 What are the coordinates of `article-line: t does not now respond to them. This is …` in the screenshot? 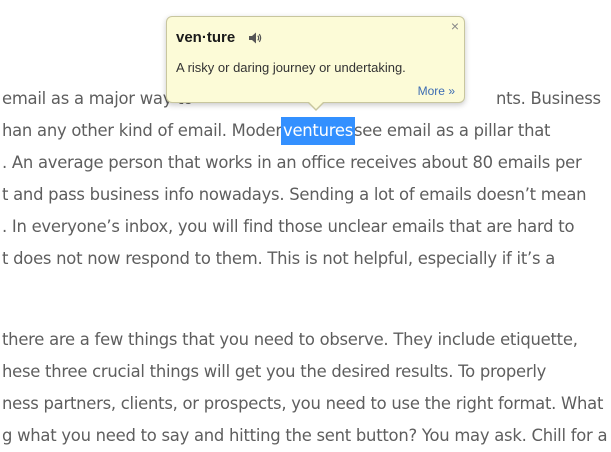 It's located at (279, 258).